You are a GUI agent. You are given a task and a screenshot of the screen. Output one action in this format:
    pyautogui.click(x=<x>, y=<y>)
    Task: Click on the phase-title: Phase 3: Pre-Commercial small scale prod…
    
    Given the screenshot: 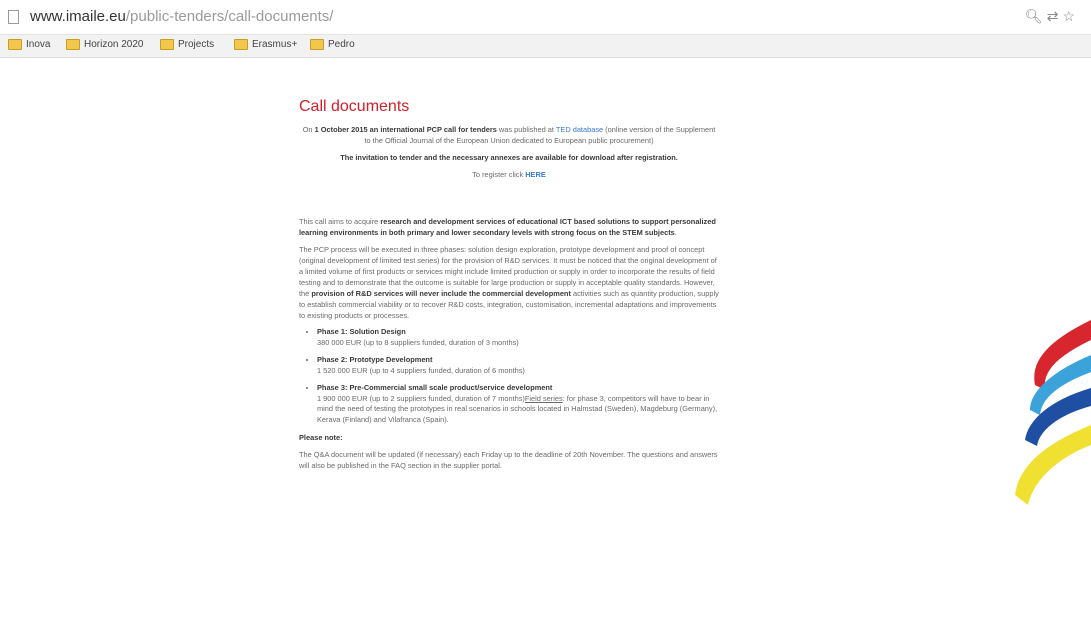 What is the action you would take?
    pyautogui.click(x=435, y=387)
    